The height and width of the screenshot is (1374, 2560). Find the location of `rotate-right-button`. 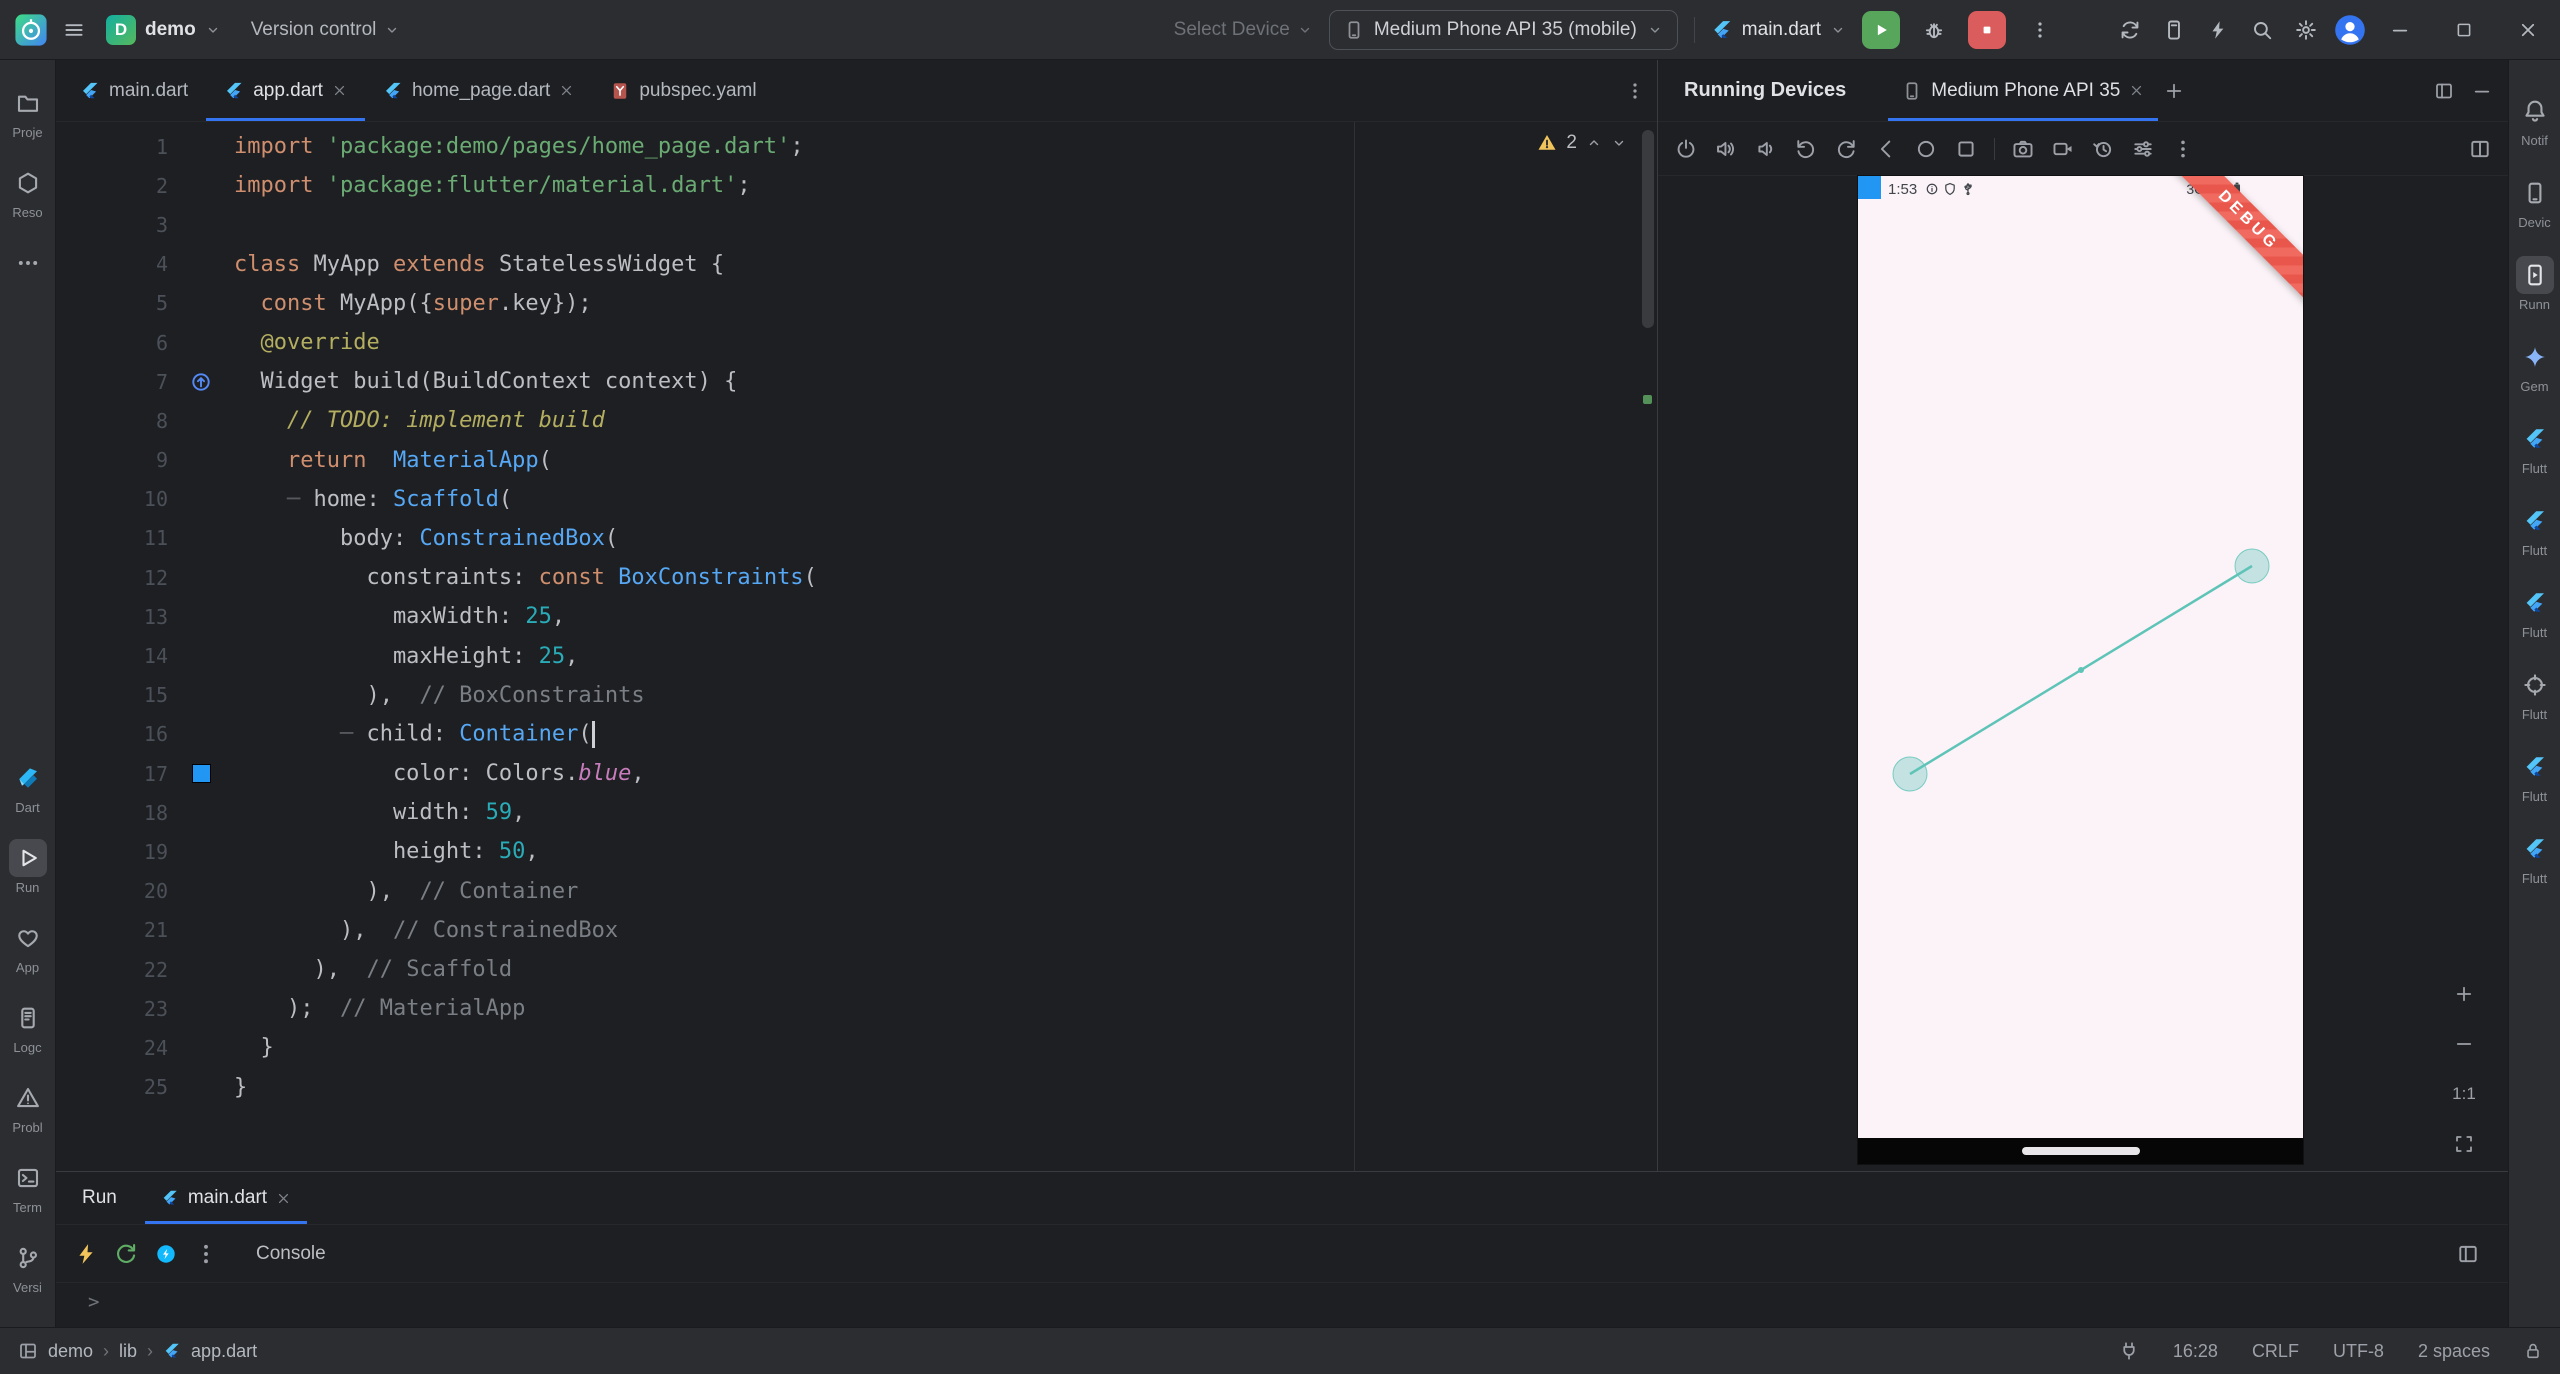

rotate-right-button is located at coordinates (1846, 149).